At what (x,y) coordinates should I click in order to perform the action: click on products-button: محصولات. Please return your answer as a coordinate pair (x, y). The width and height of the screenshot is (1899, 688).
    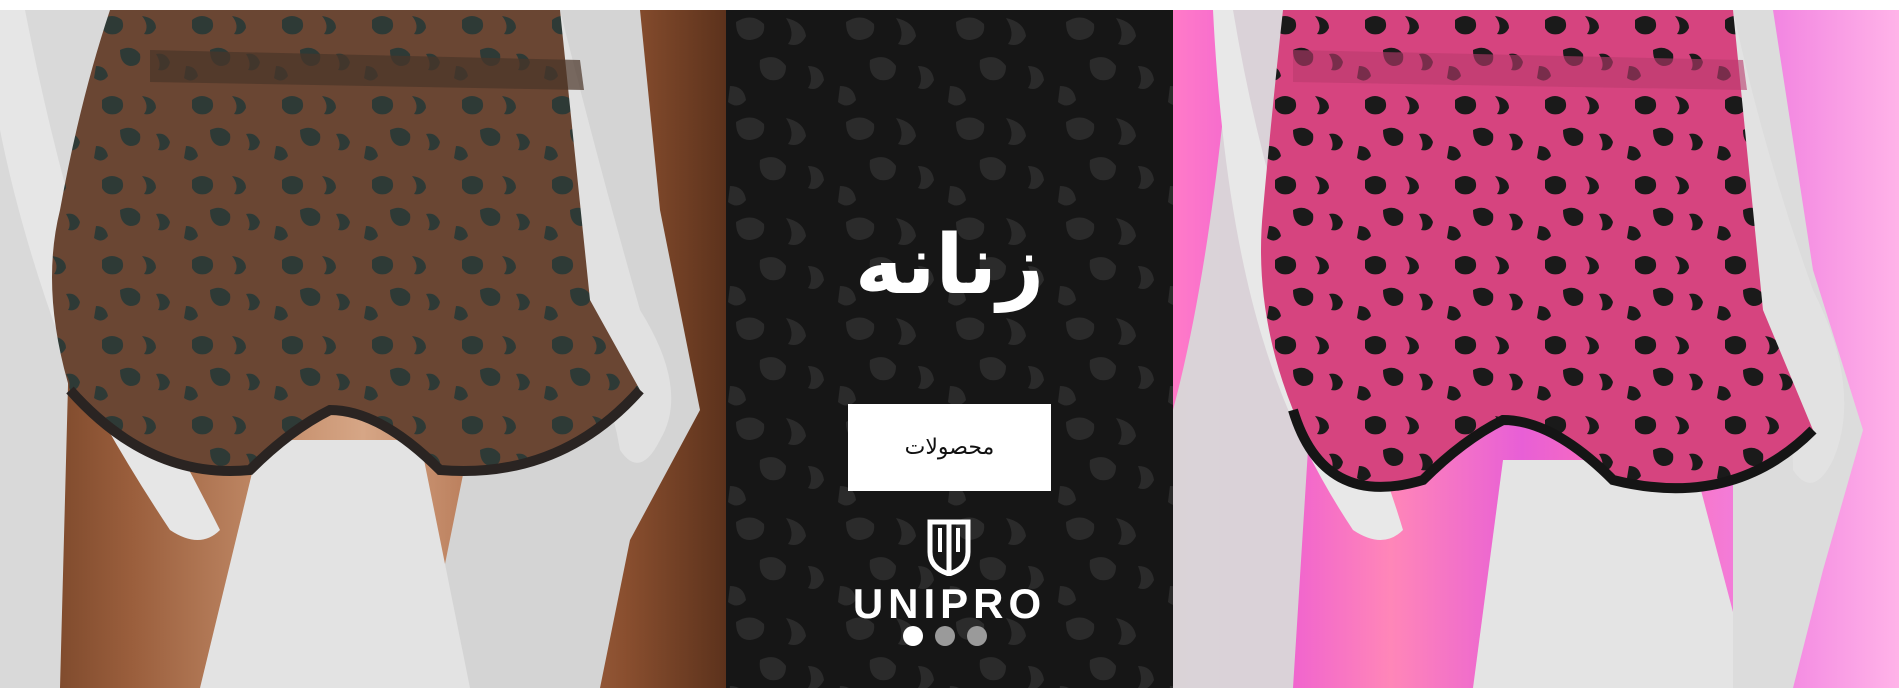
    Looking at the image, I should click on (949, 447).